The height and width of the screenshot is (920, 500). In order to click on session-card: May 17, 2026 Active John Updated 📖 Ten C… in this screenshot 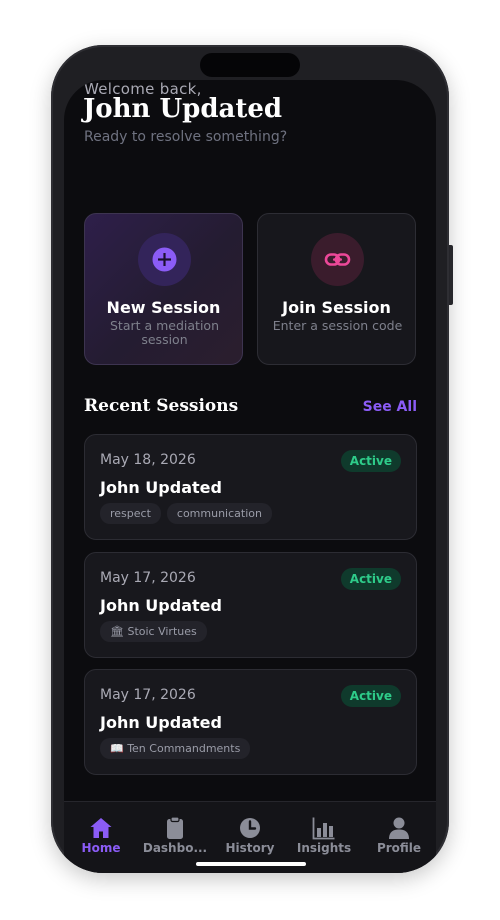, I will do `click(250, 722)`.